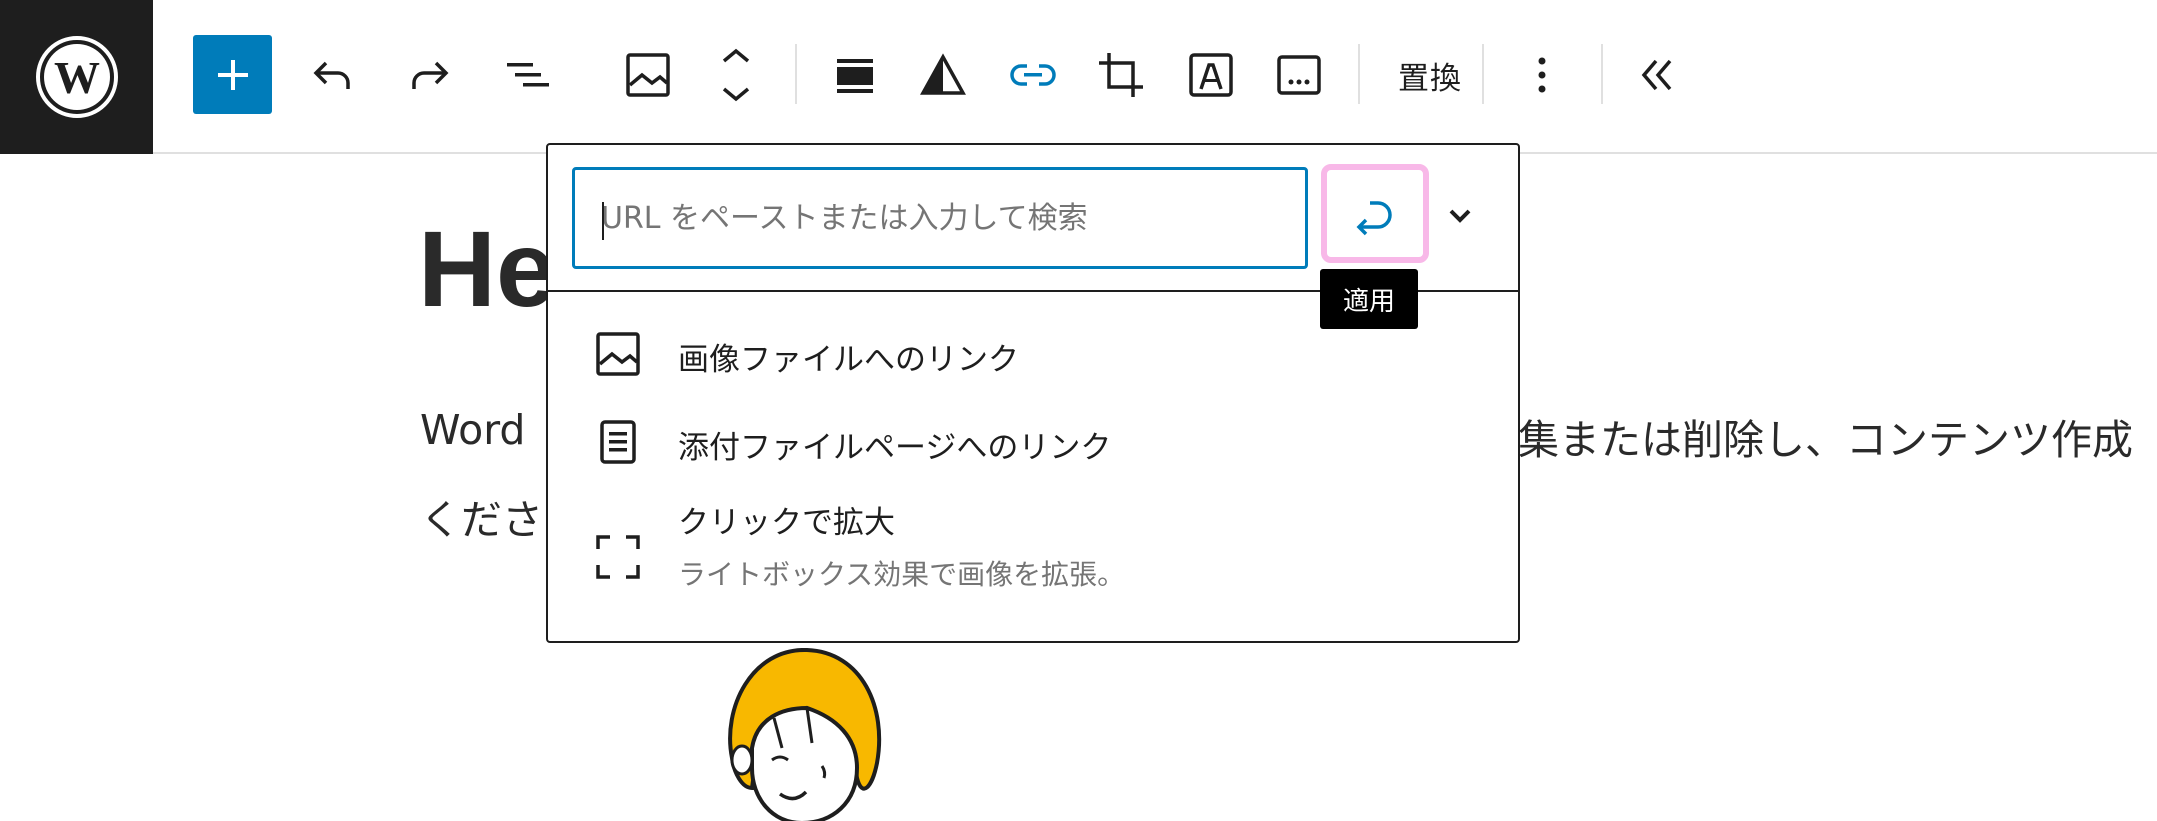 The image size is (2157, 821). I want to click on alt-text-button, so click(1299, 75).